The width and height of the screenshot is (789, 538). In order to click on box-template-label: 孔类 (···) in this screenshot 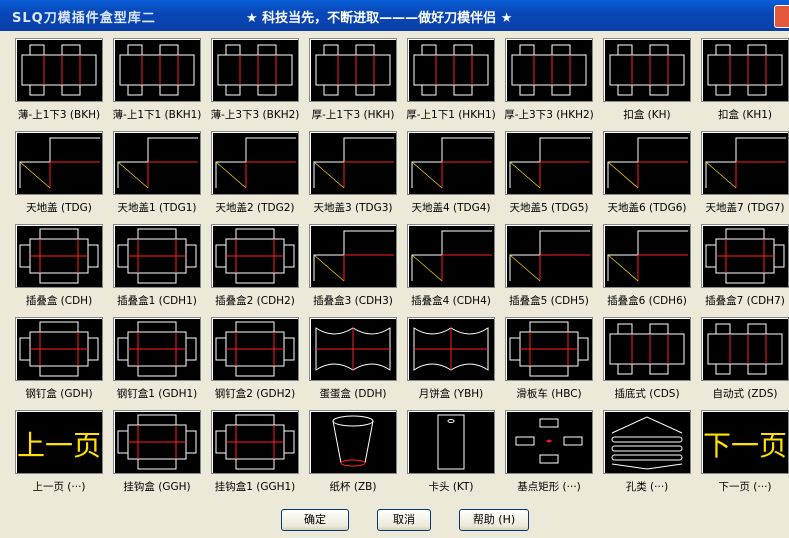, I will do `click(647, 487)`.